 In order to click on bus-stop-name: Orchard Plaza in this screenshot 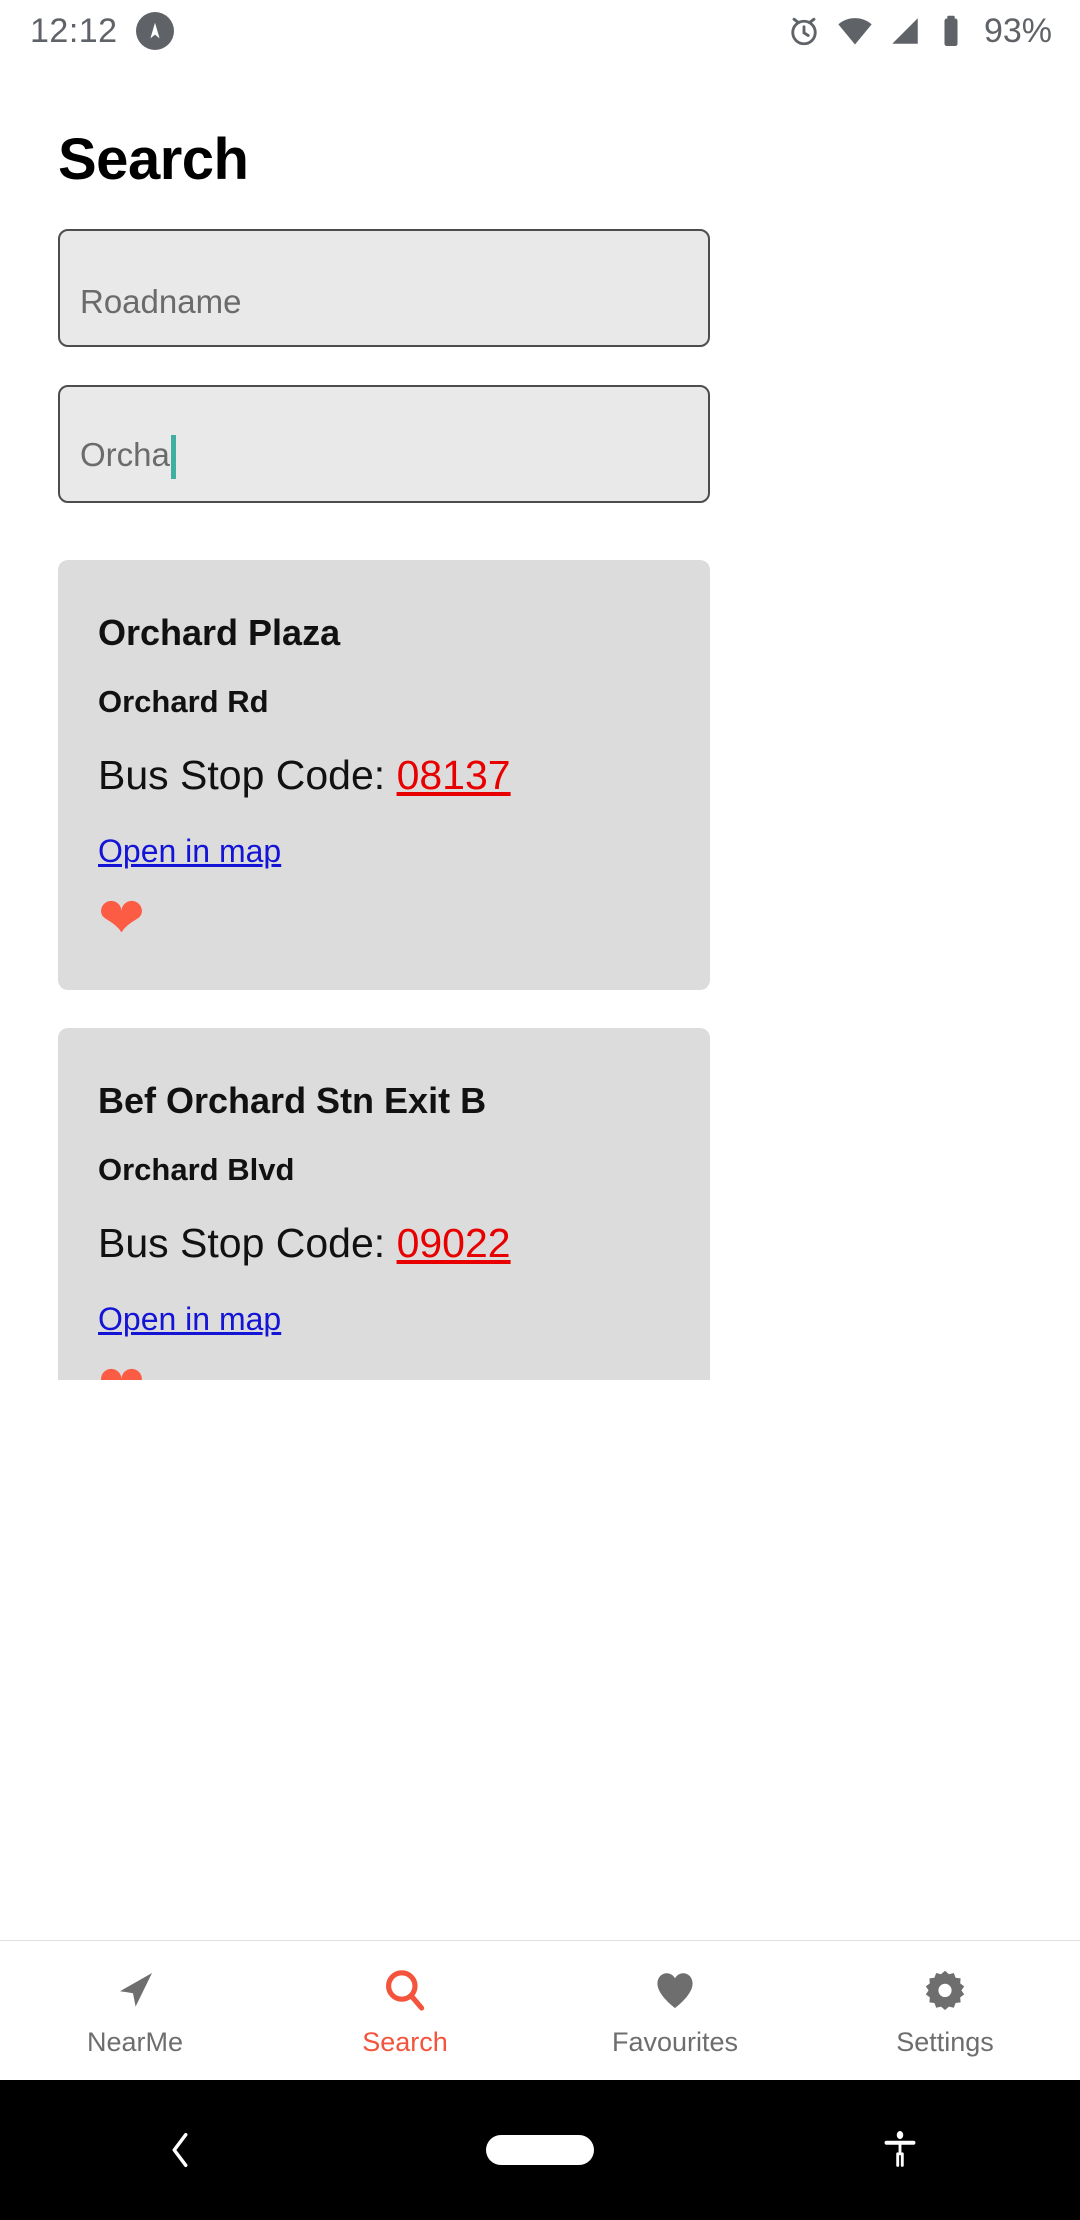, I will do `click(219, 632)`.